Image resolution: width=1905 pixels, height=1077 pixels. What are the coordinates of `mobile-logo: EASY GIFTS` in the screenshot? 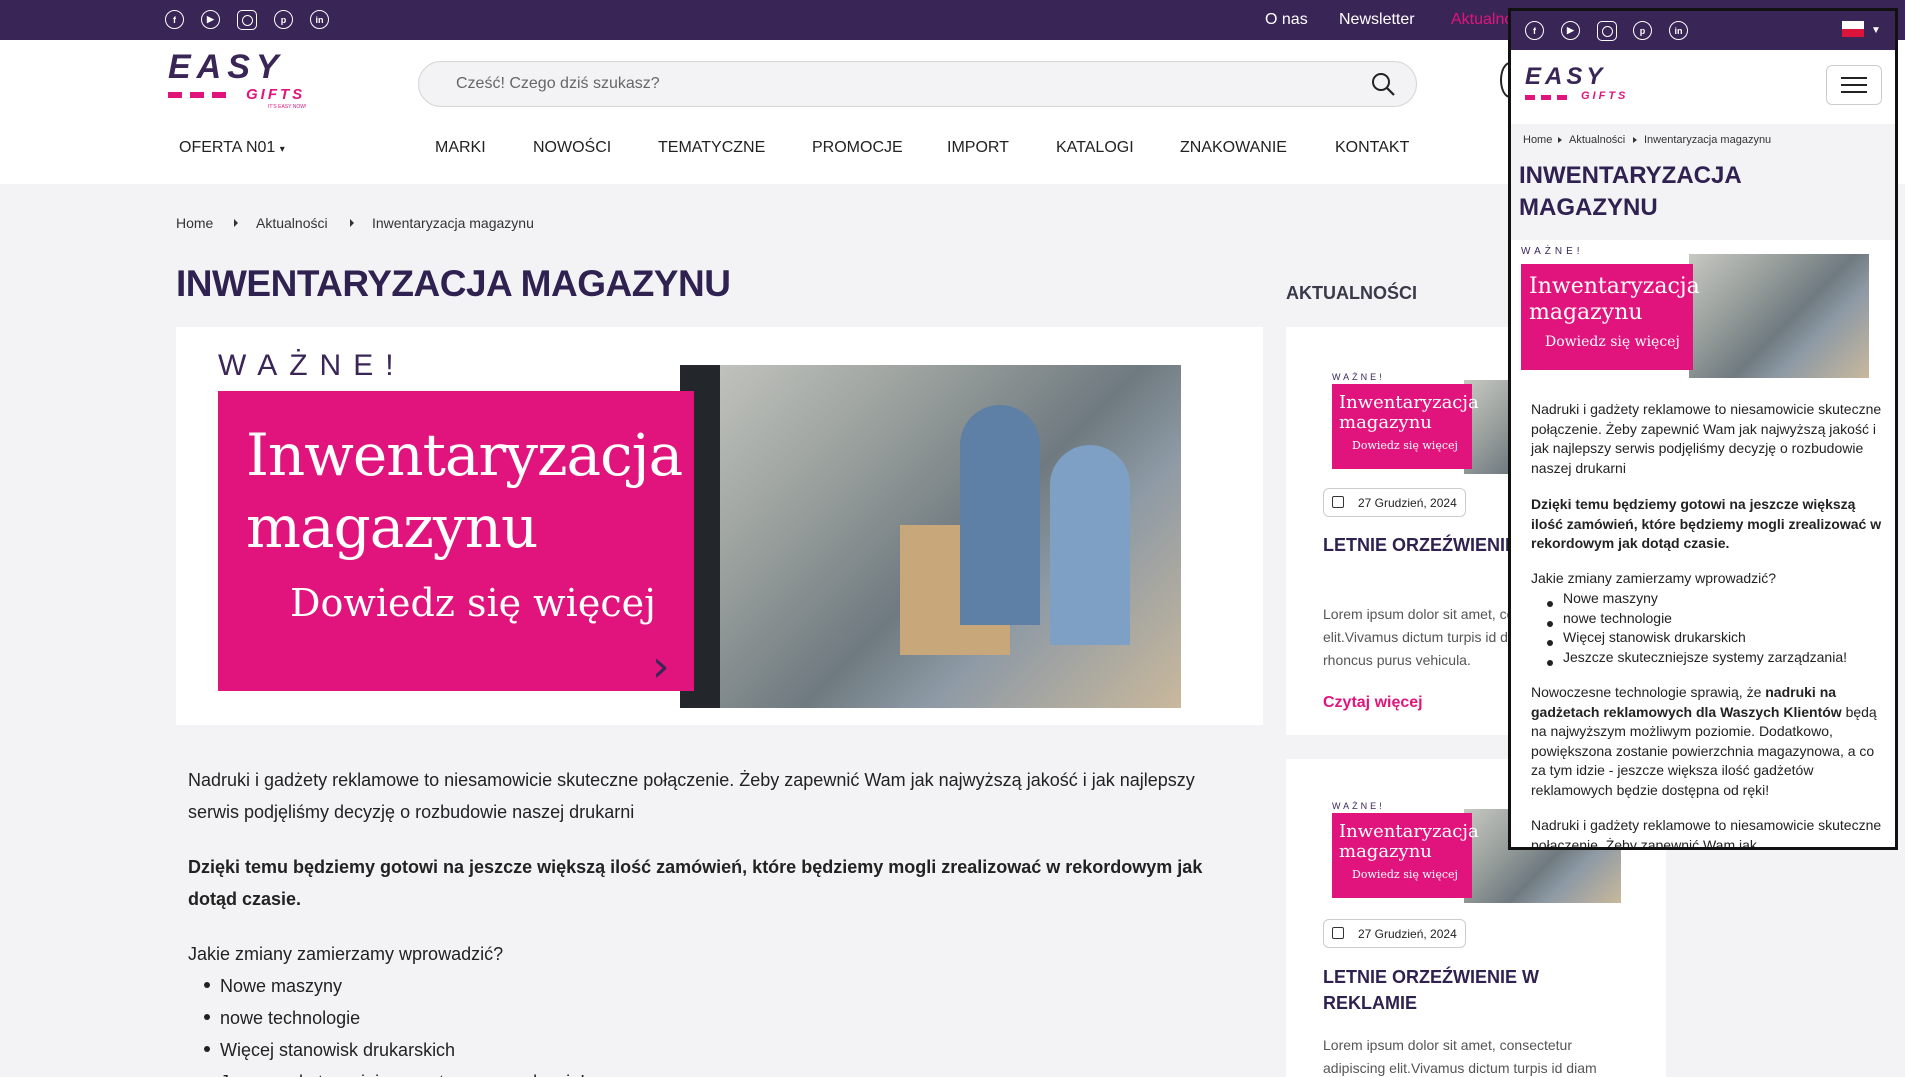 It's located at (1575, 83).